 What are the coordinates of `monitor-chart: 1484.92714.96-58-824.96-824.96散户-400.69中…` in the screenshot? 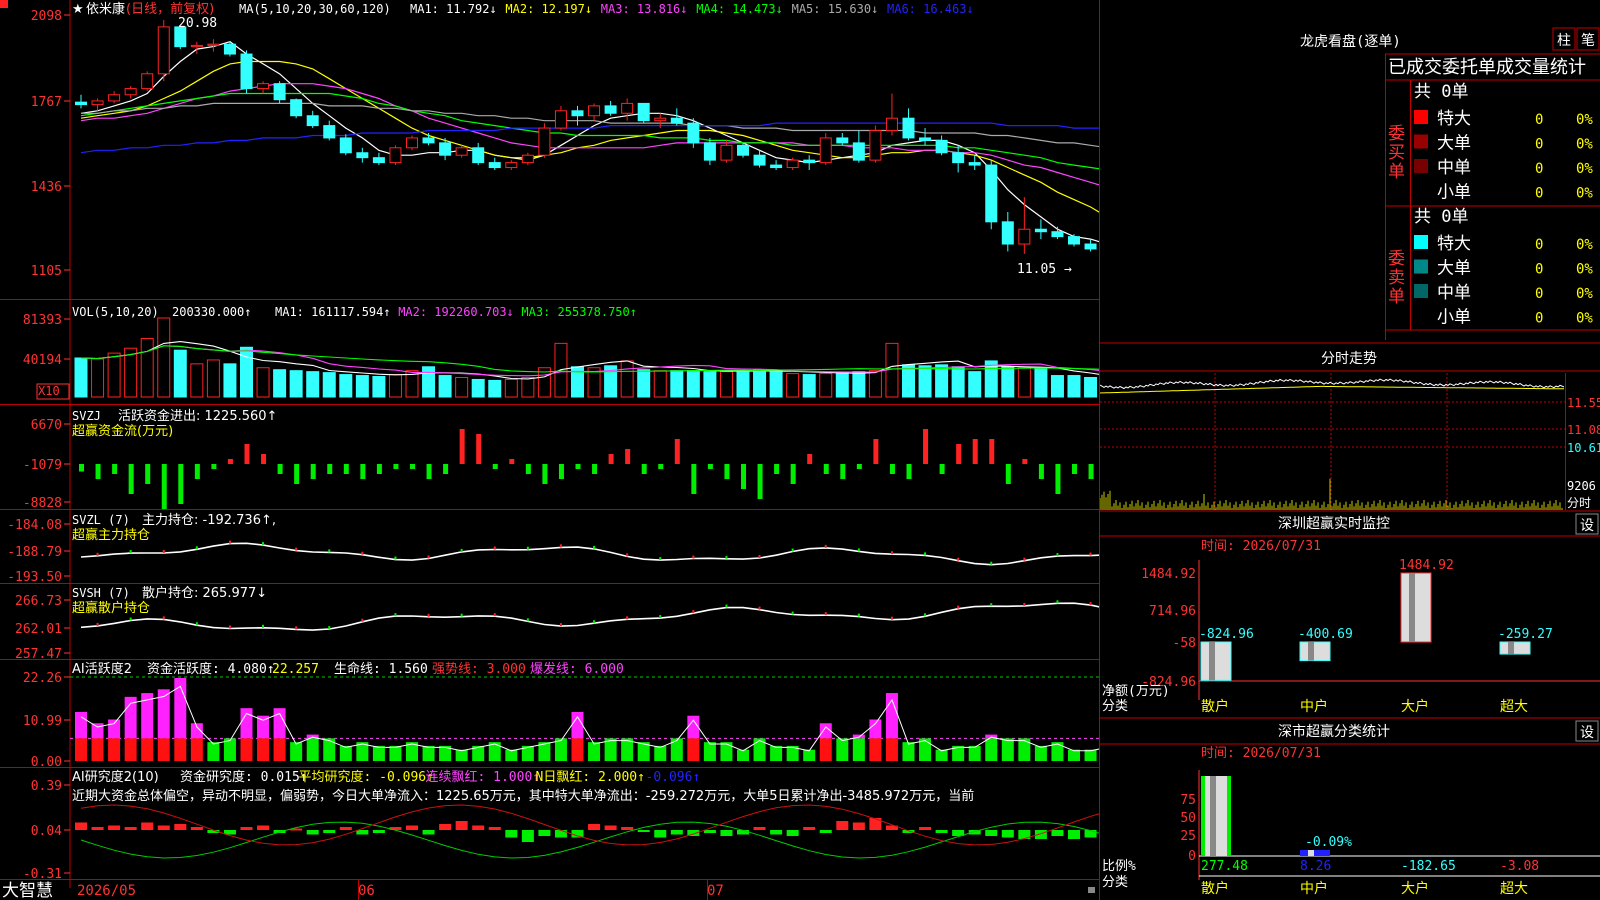 It's located at (1370, 636).